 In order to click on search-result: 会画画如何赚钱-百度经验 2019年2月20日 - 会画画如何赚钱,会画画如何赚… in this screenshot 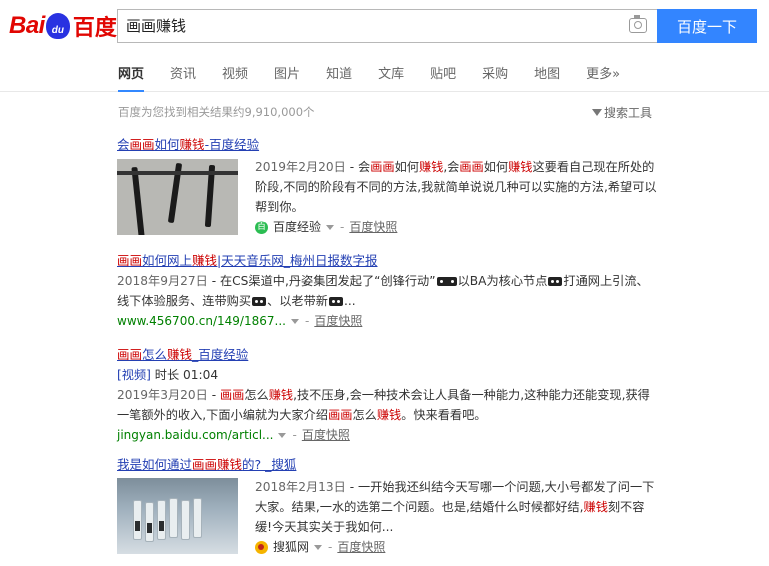, I will do `click(387, 186)`.